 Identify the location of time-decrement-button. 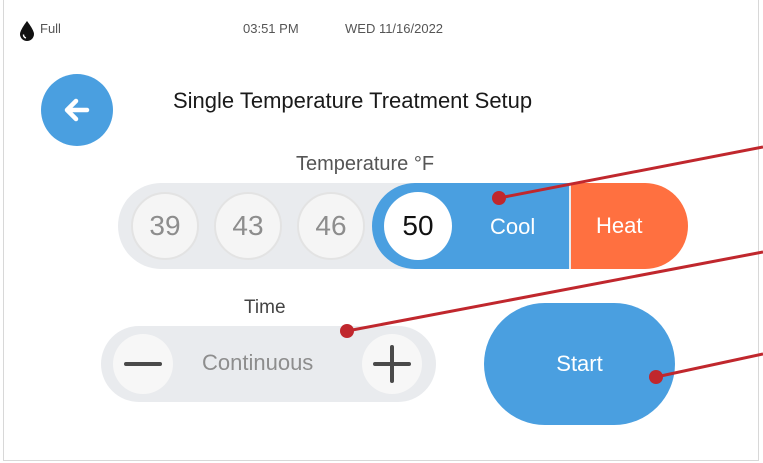
(143, 364).